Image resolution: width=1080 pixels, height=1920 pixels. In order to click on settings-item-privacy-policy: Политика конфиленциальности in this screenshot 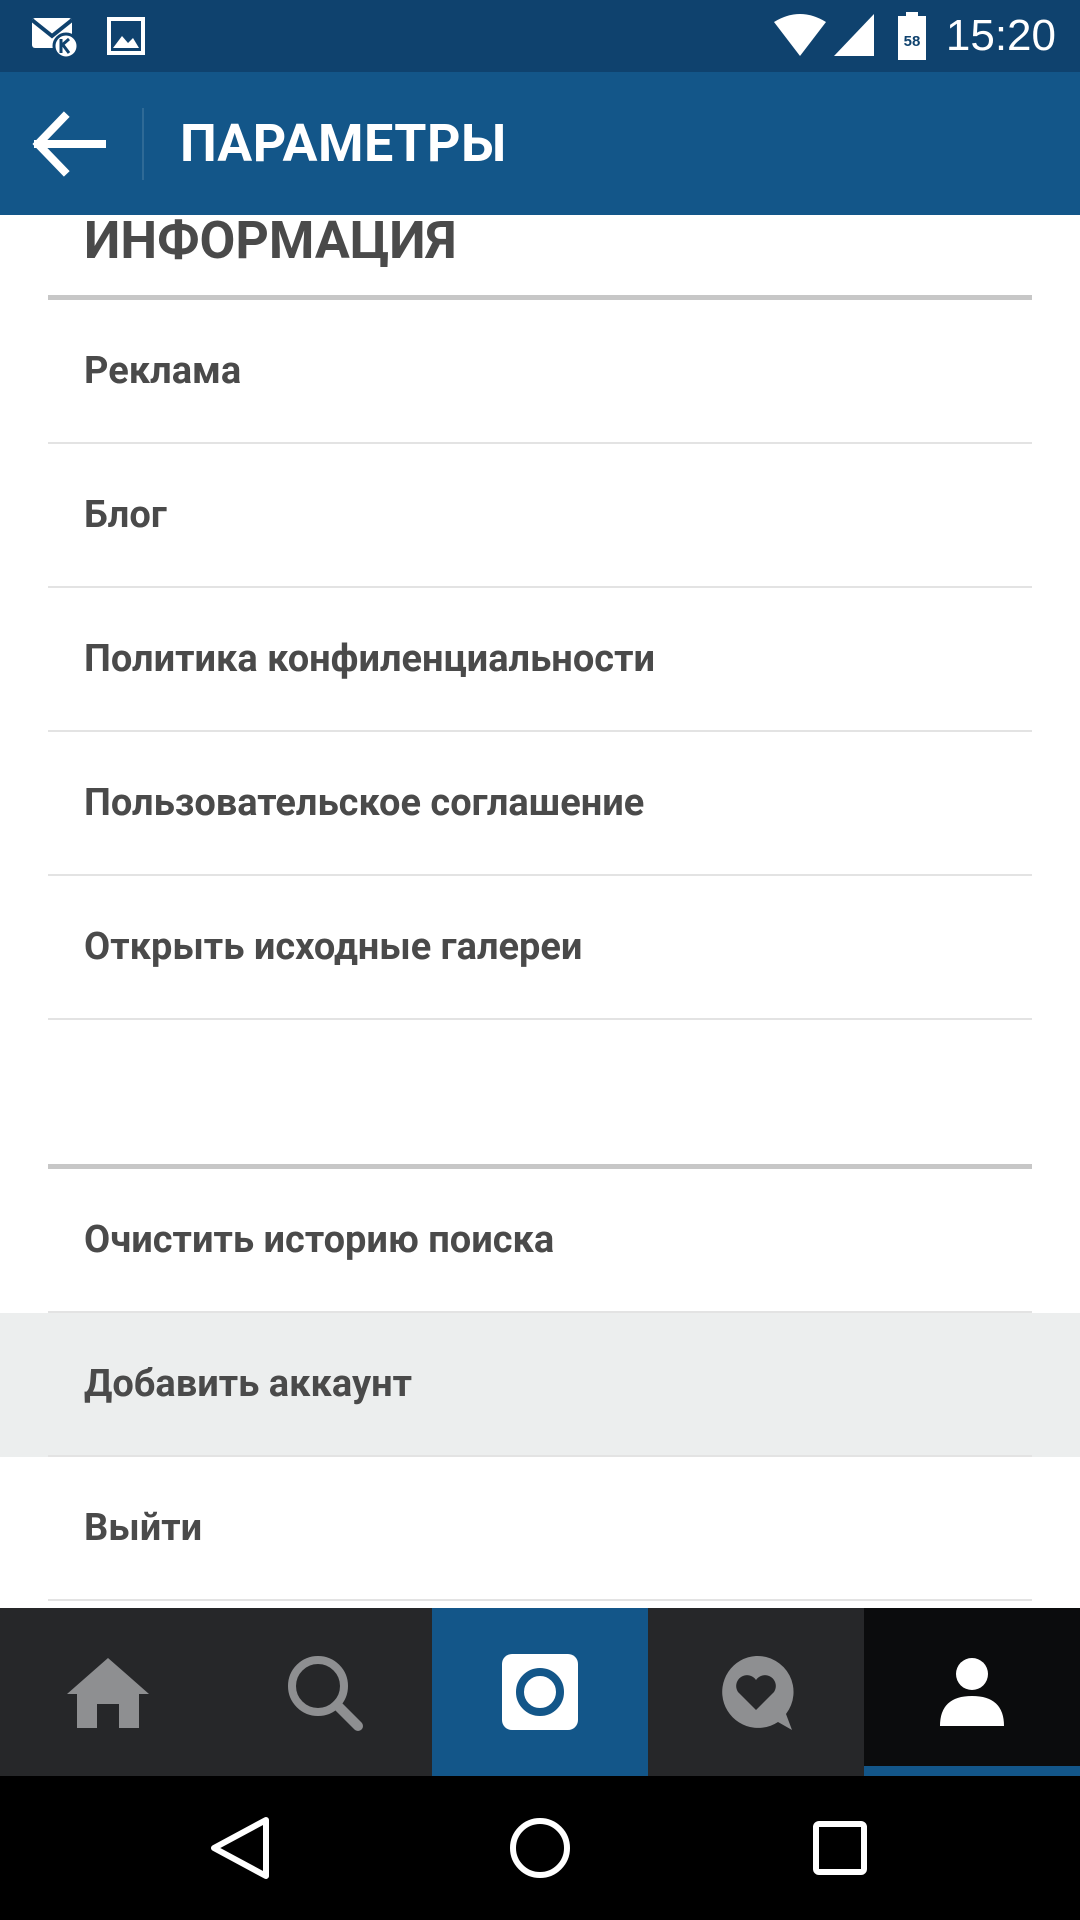, I will do `click(540, 660)`.